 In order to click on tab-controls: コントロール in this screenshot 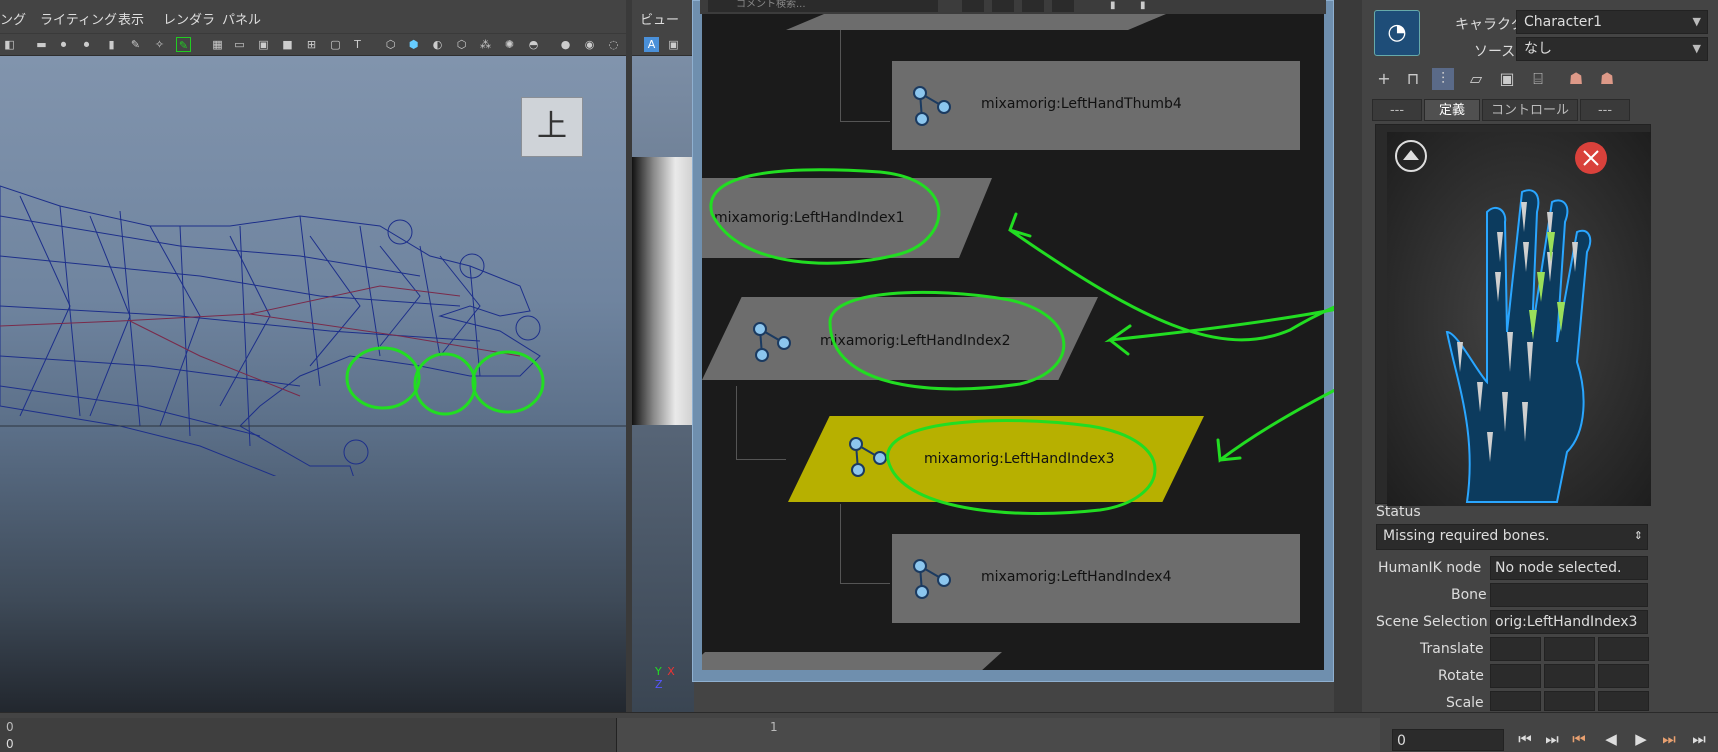, I will do `click(1530, 110)`.